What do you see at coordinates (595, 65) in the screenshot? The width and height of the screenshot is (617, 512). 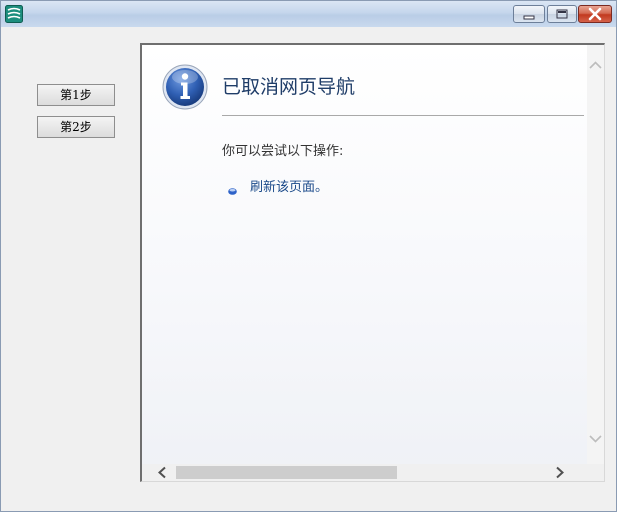 I see `scroll-up-icon` at bounding box center [595, 65].